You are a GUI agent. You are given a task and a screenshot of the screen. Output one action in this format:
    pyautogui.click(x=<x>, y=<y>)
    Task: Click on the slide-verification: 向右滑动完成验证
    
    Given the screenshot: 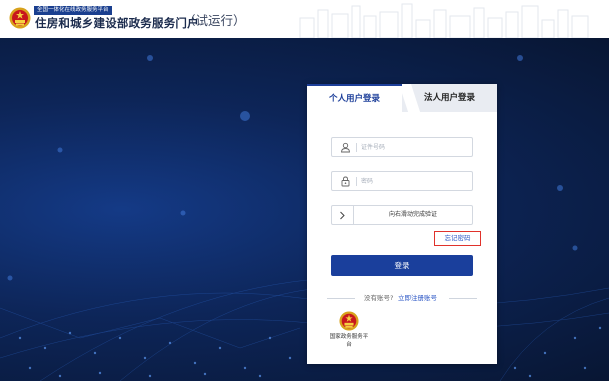 What is the action you would take?
    pyautogui.click(x=402, y=215)
    